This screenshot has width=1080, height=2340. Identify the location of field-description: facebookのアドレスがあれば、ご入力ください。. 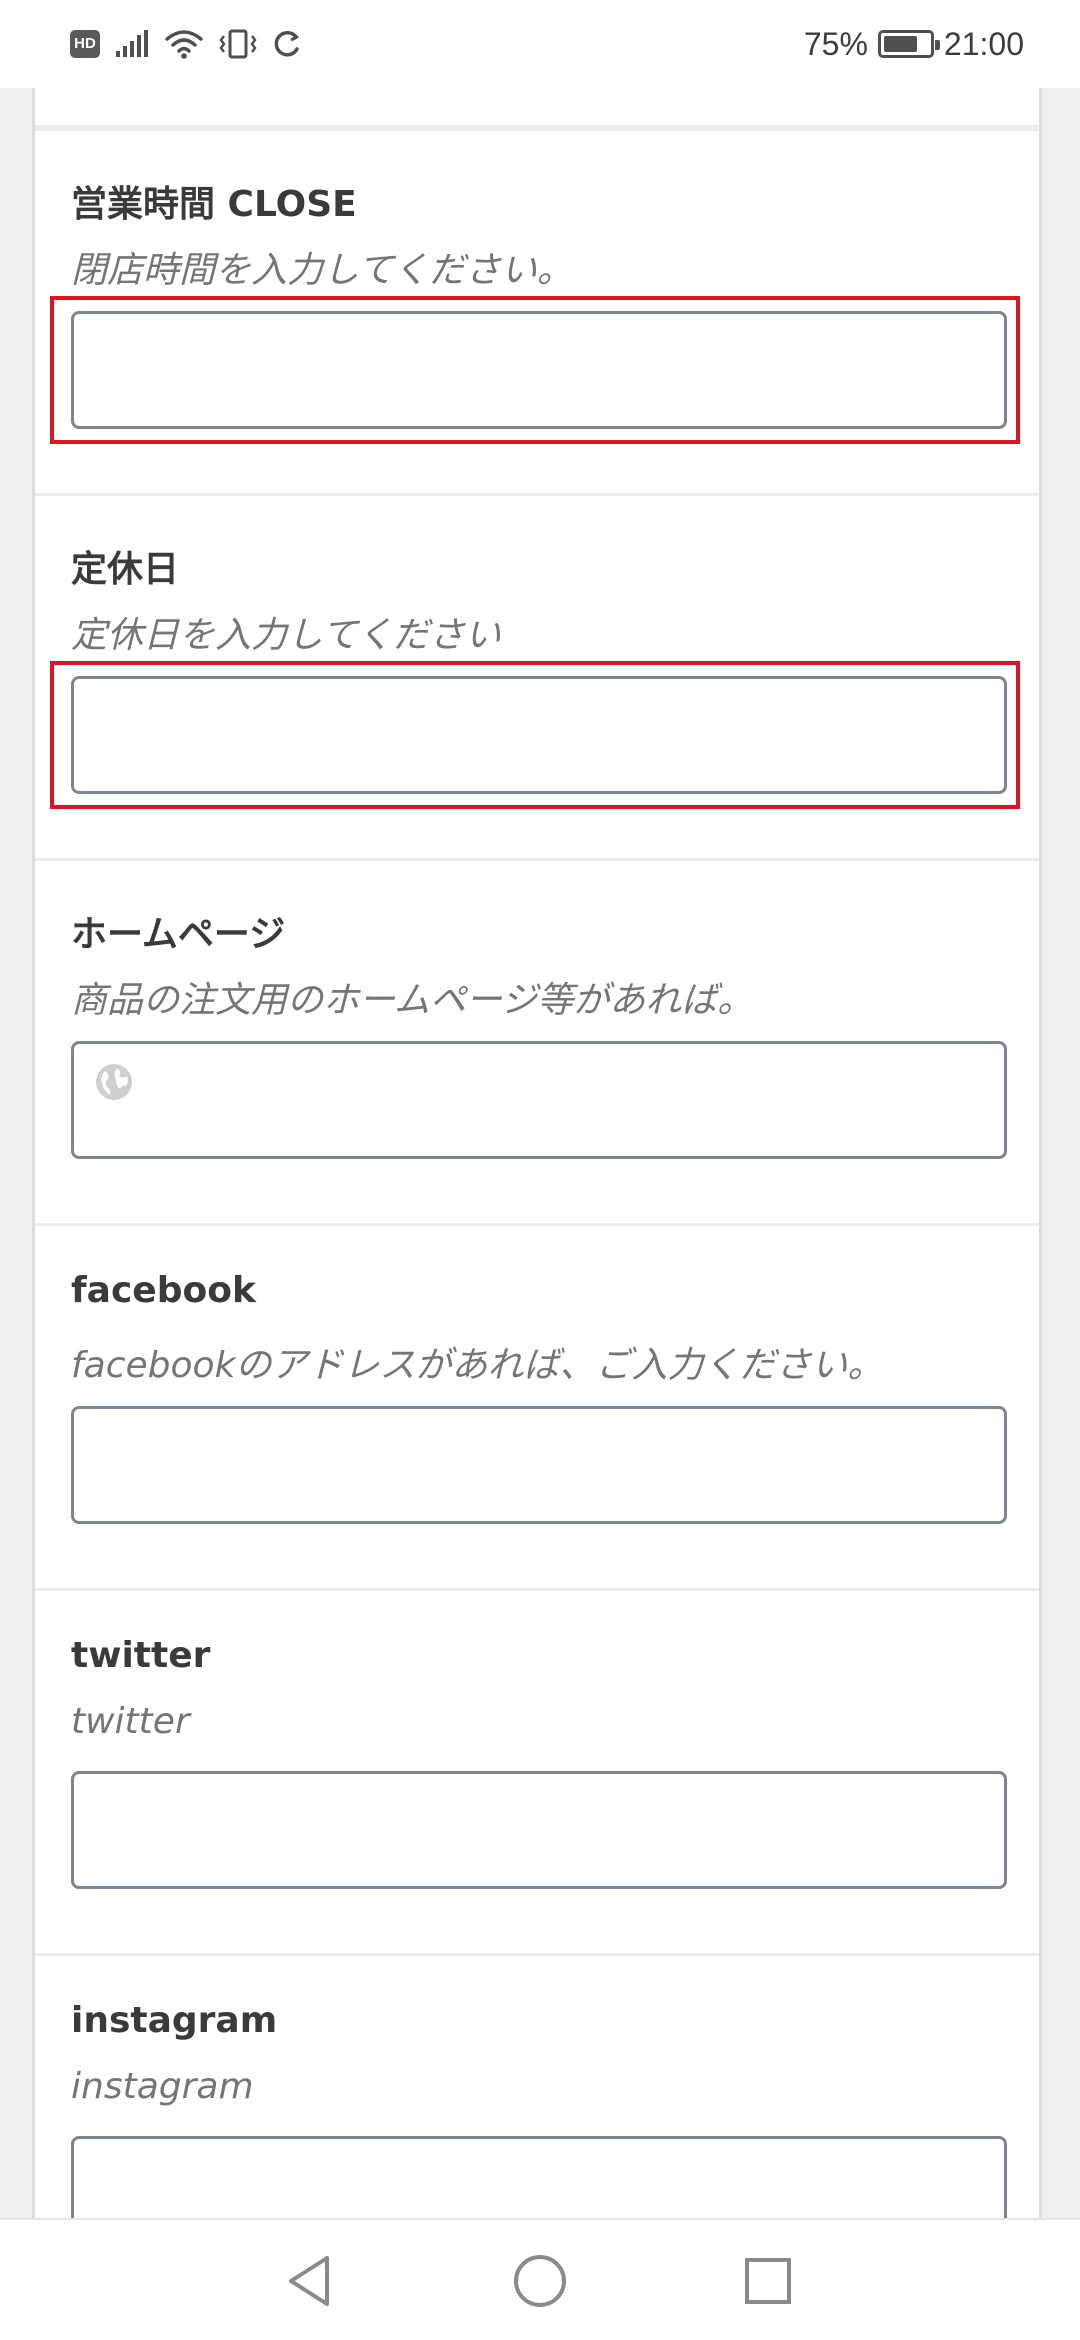
(477, 1365).